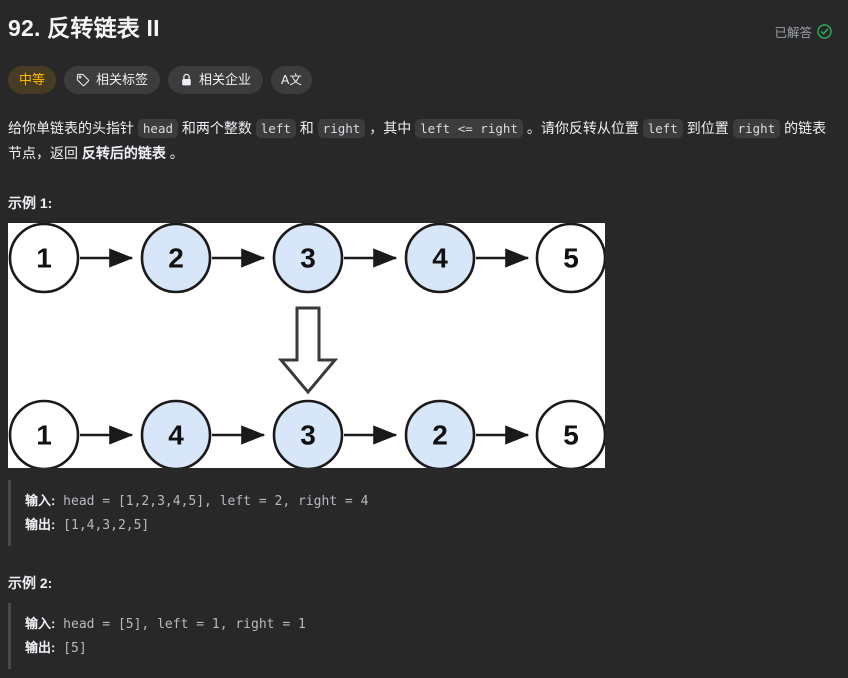 This screenshot has width=848, height=678. I want to click on code-right-1: right, so click(341, 128).